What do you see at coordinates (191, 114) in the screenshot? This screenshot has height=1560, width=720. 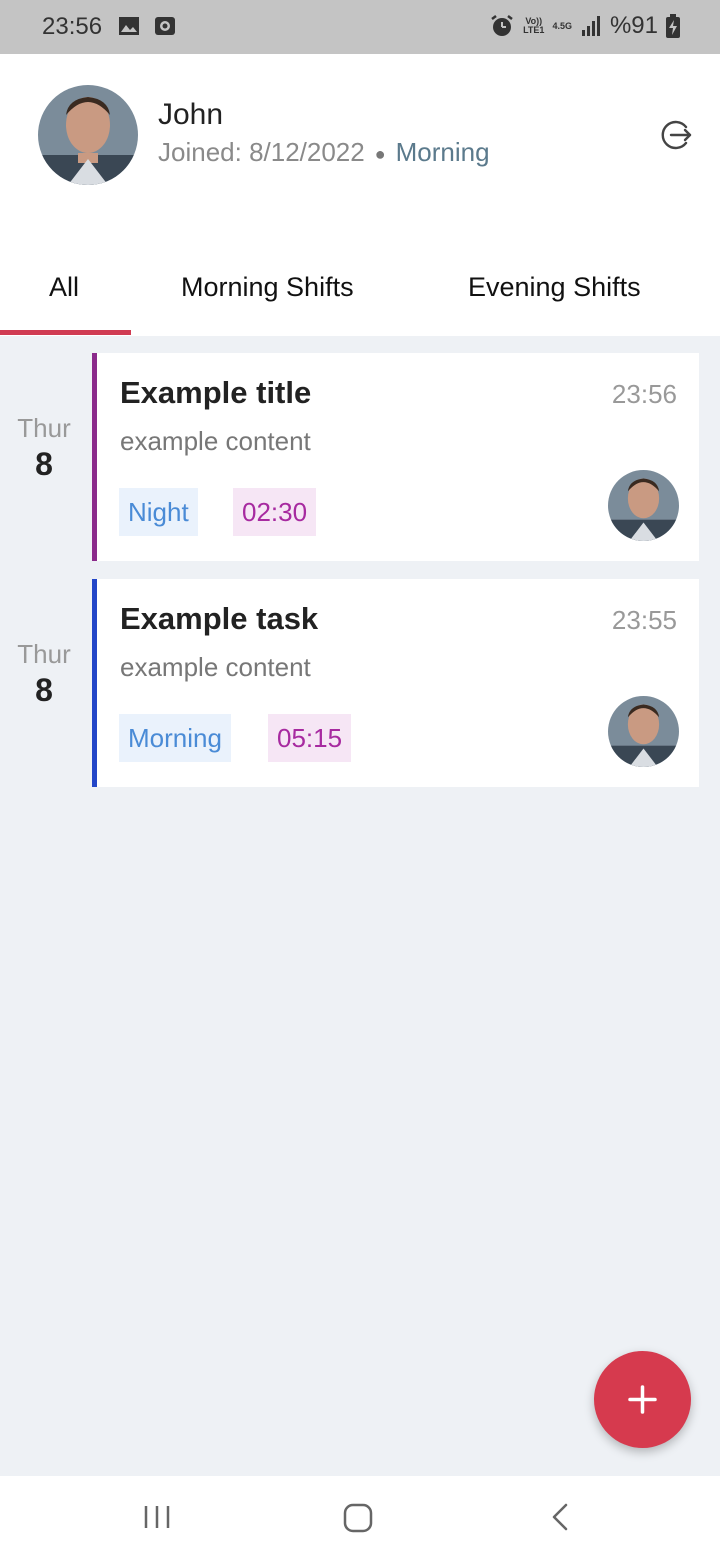 I see `user-name: John` at bounding box center [191, 114].